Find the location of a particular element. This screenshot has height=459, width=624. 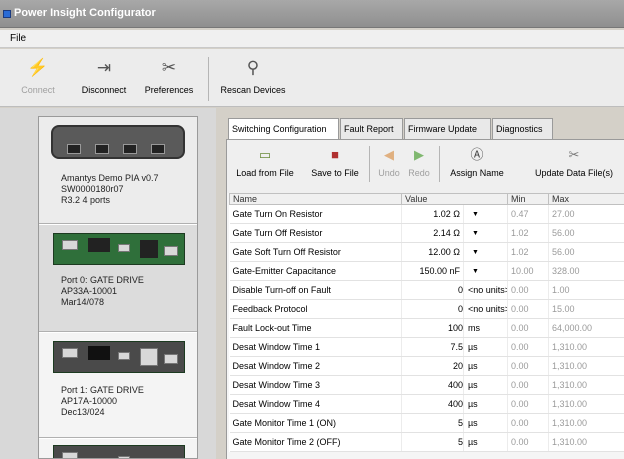

assign-name-button: Ⓐ Assign Name is located at coordinates (477, 162).